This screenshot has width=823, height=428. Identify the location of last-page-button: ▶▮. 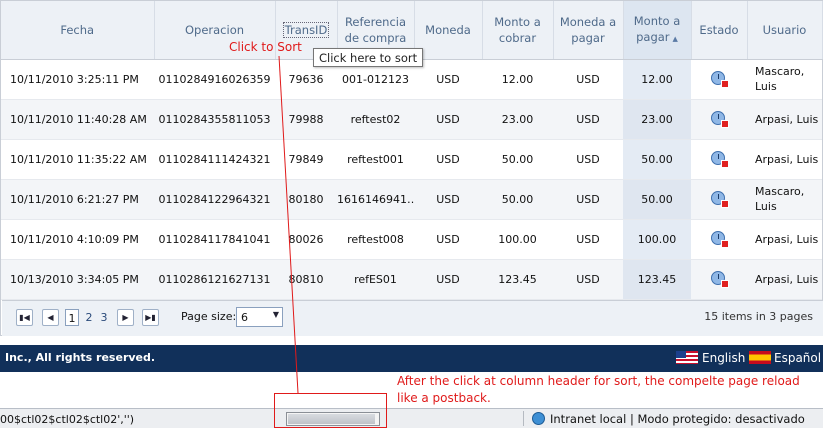
(150, 317).